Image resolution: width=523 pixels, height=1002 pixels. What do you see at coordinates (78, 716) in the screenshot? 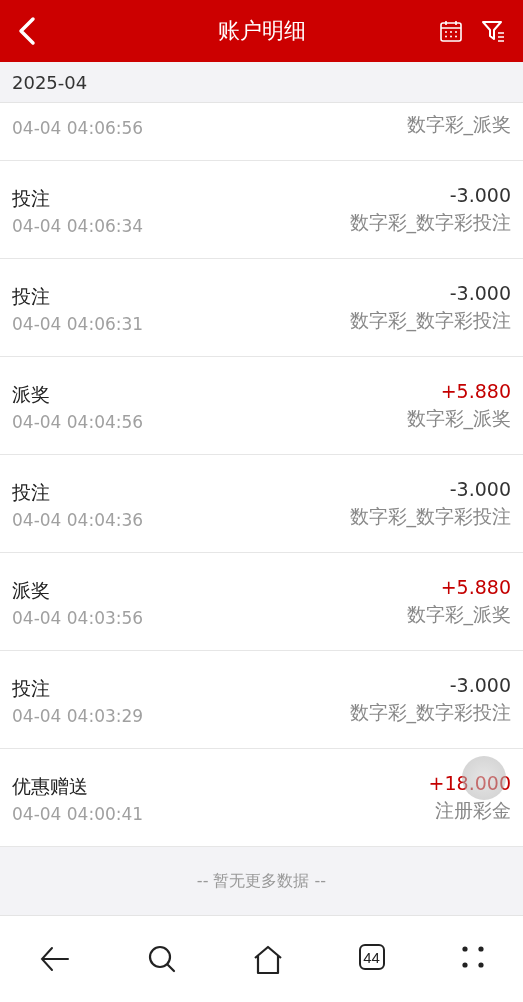
I see `record-time: 04-04 04:03:29` at bounding box center [78, 716].